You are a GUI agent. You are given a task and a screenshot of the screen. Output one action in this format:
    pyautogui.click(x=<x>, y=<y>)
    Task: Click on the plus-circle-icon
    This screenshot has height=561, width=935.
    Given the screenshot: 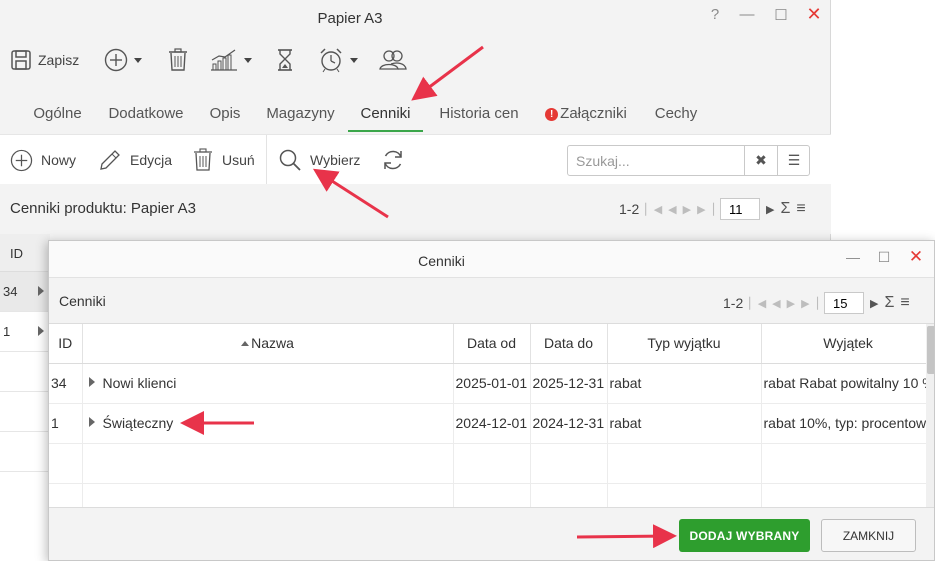 What is the action you would take?
    pyautogui.click(x=116, y=60)
    